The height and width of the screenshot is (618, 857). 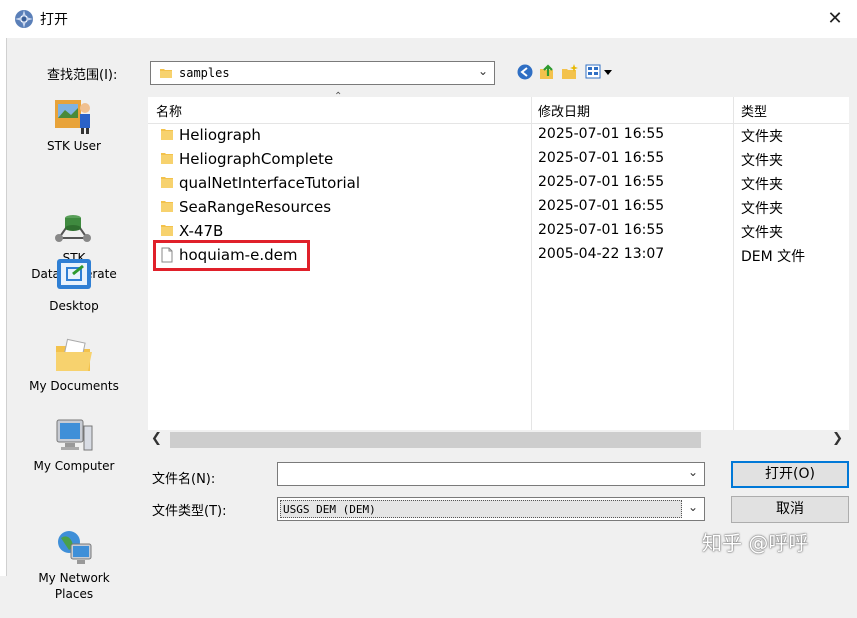 What do you see at coordinates (74, 356) in the screenshot?
I see `my-documents-icon` at bounding box center [74, 356].